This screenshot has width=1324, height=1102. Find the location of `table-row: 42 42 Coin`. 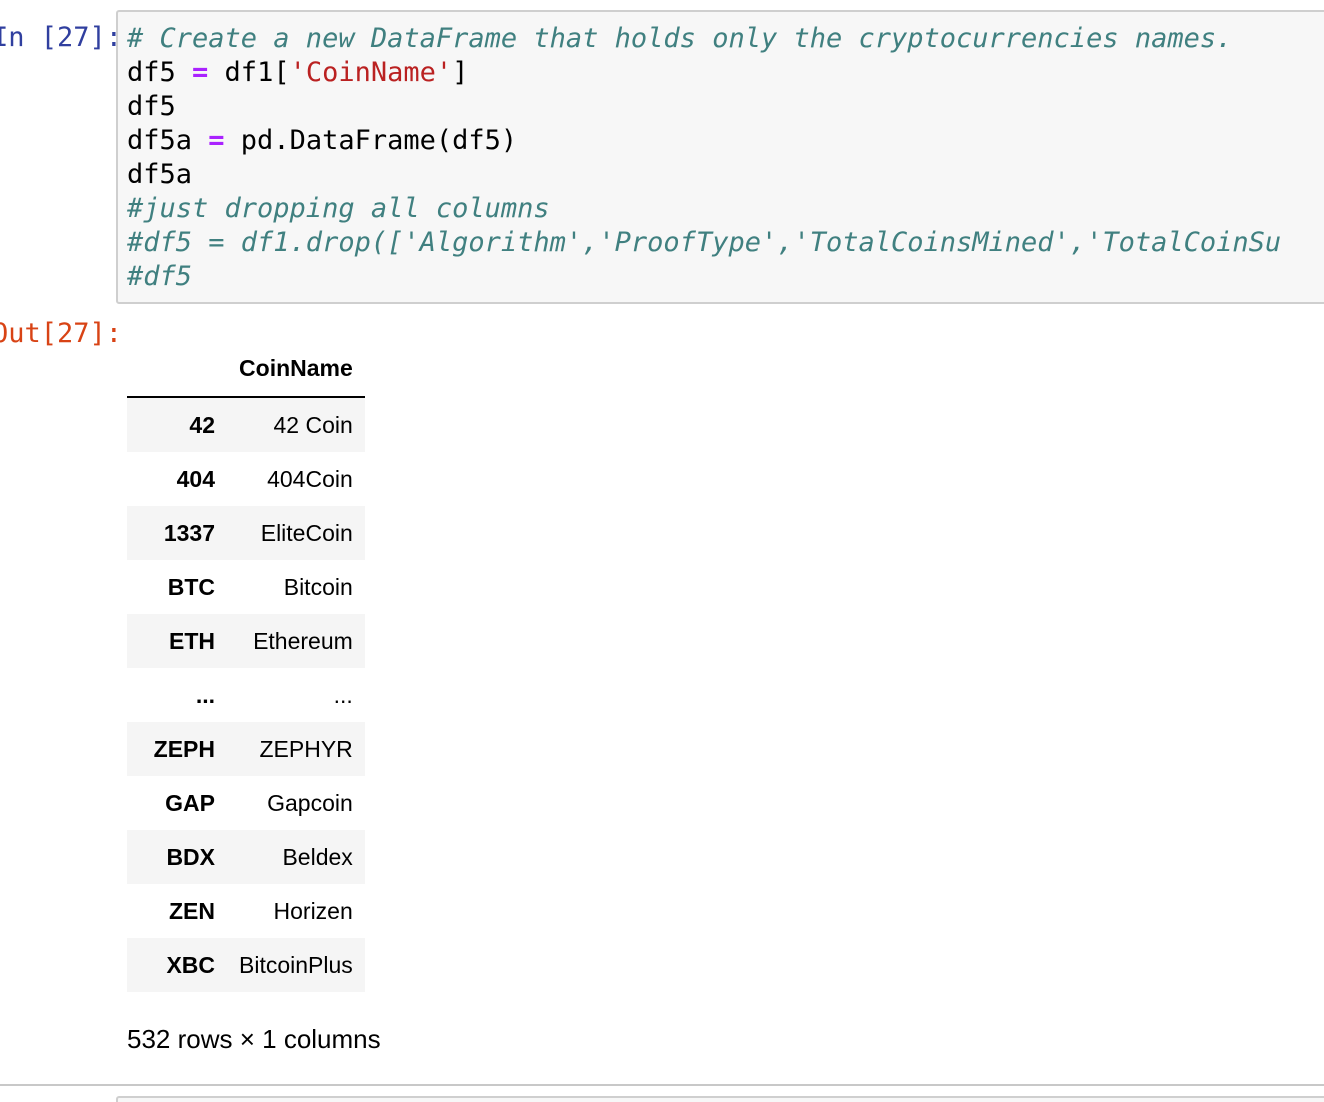

table-row: 42 42 Coin is located at coordinates (246, 424).